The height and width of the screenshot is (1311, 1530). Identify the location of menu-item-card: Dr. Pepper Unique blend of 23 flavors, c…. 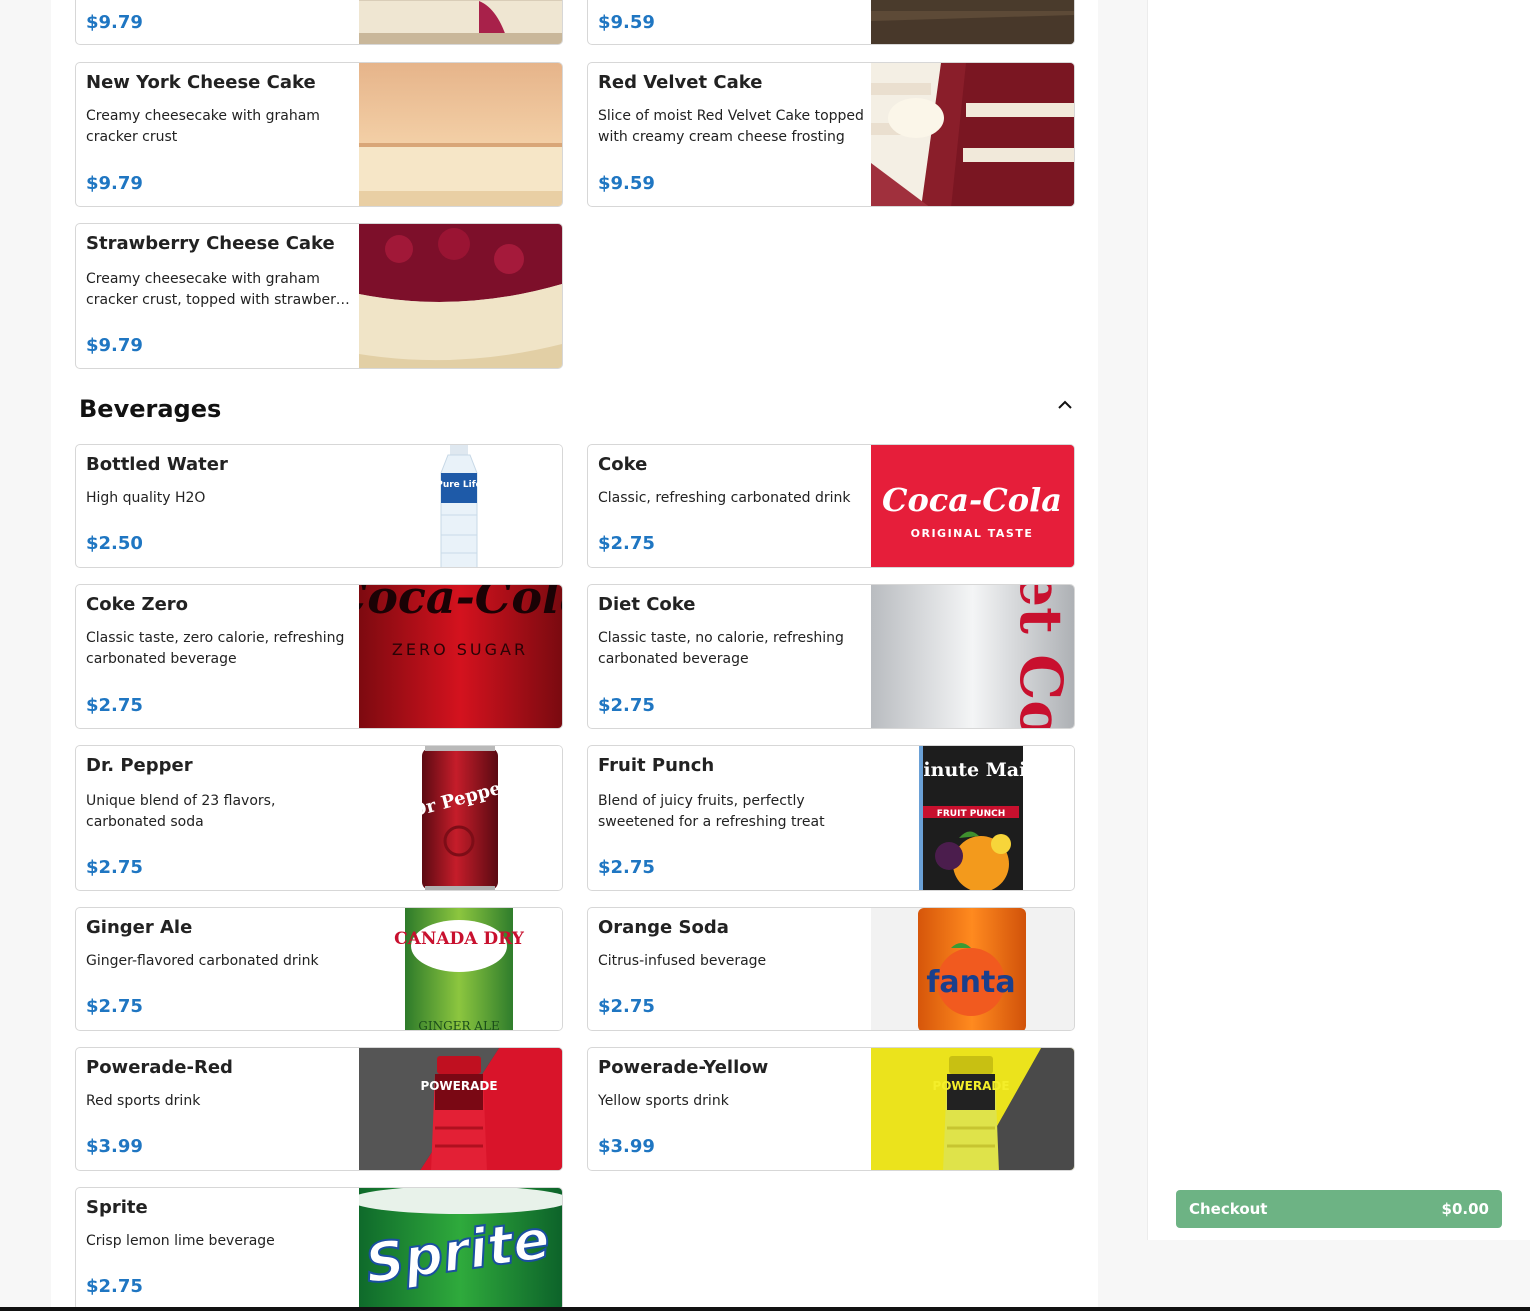
(319, 818).